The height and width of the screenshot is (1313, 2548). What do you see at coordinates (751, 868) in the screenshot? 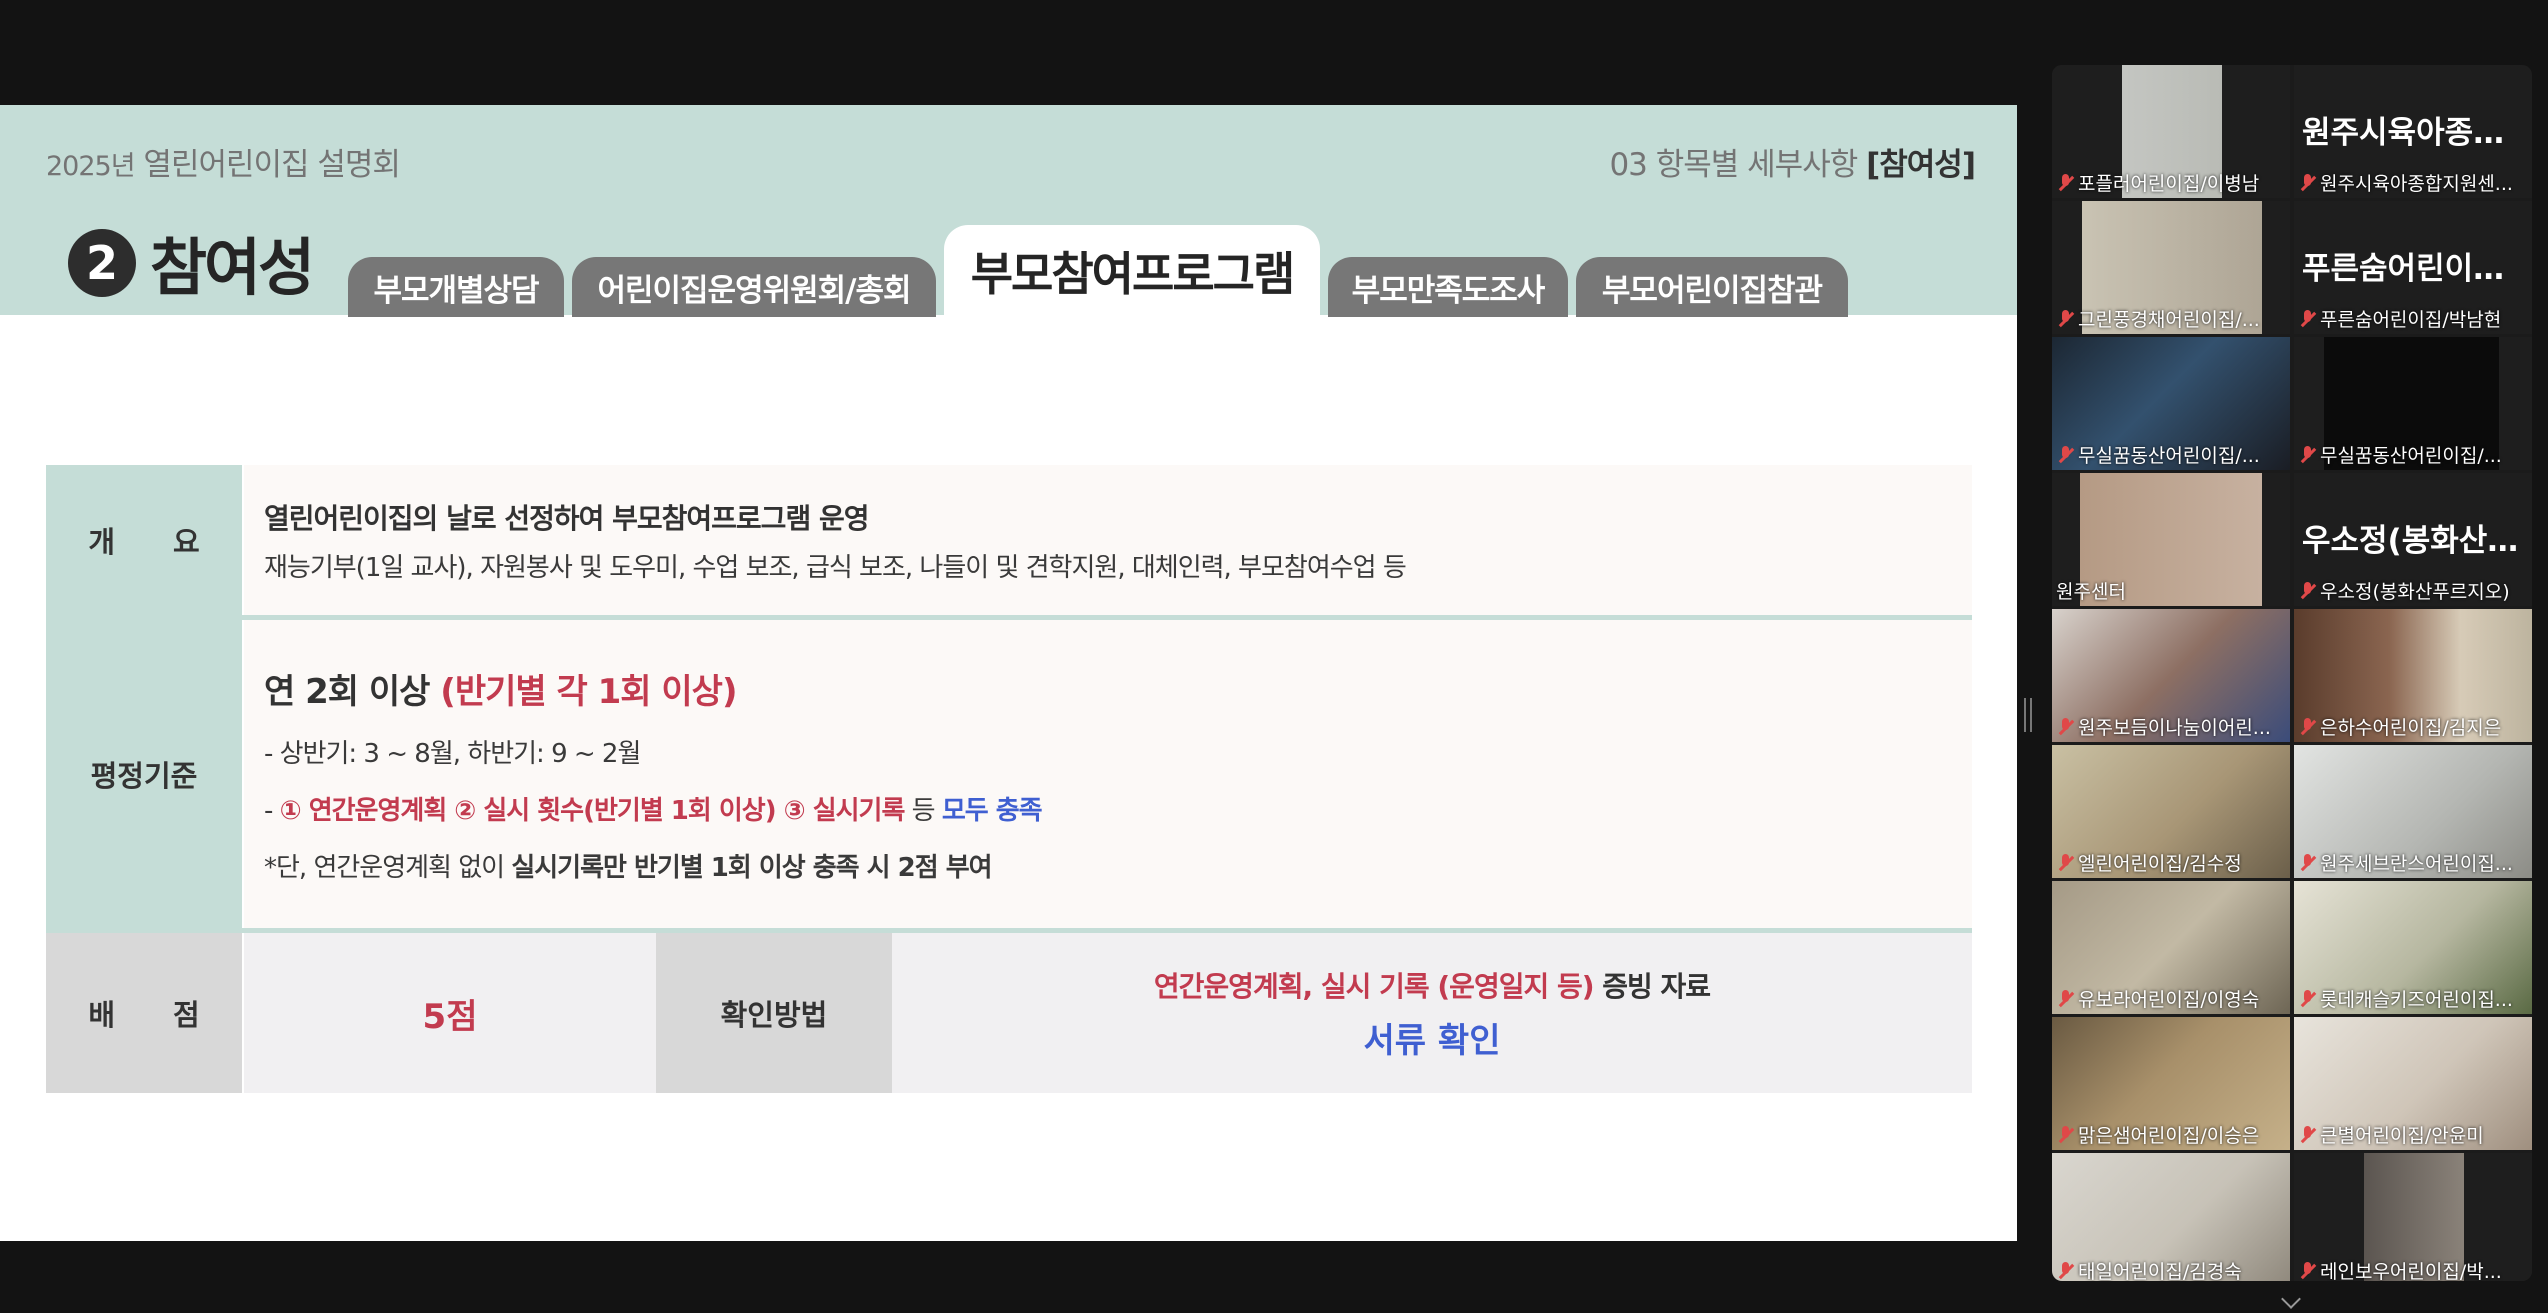
I see `criteria-line-3-emphasis: 실시기록만 반기별 1회 이상 충족 시 2점 부여` at bounding box center [751, 868].